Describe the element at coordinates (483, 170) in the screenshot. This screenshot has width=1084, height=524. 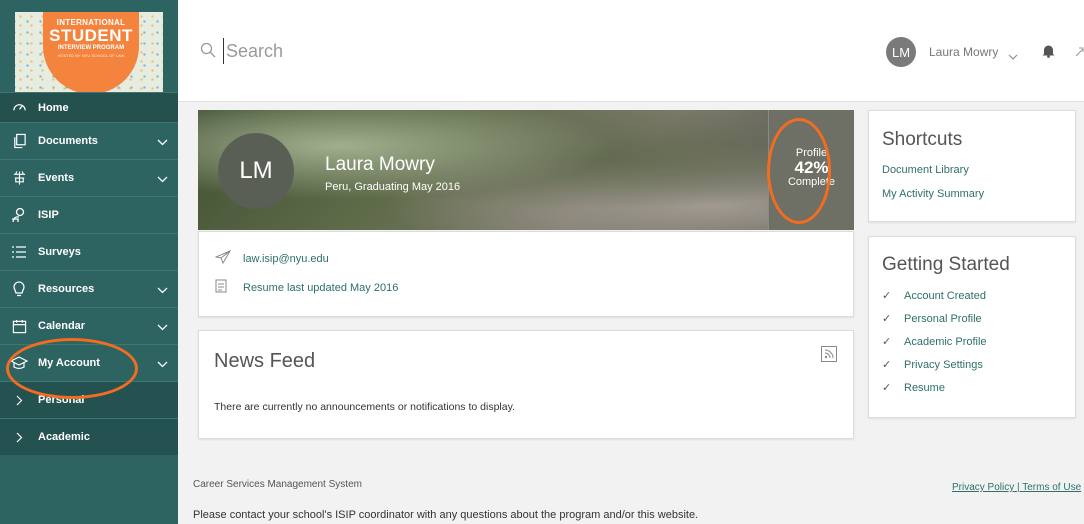
I see `profile-banner: LM Laura Mowry Peru, Graduating May 2016` at that location.